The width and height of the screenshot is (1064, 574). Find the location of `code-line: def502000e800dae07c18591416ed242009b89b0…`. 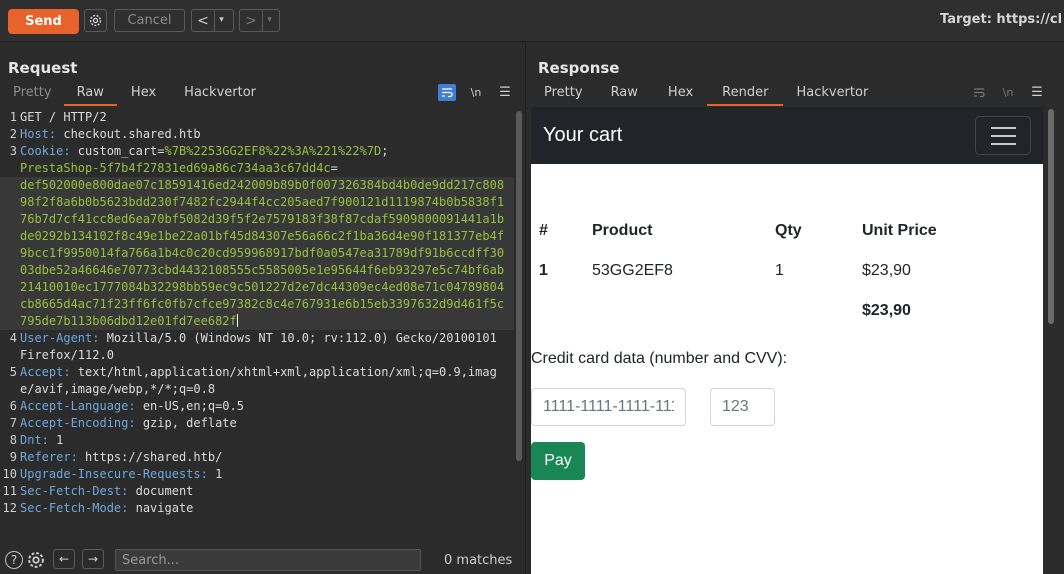

code-line: def502000e800dae07c18591416ed242009b89b0… is located at coordinates (257, 253).